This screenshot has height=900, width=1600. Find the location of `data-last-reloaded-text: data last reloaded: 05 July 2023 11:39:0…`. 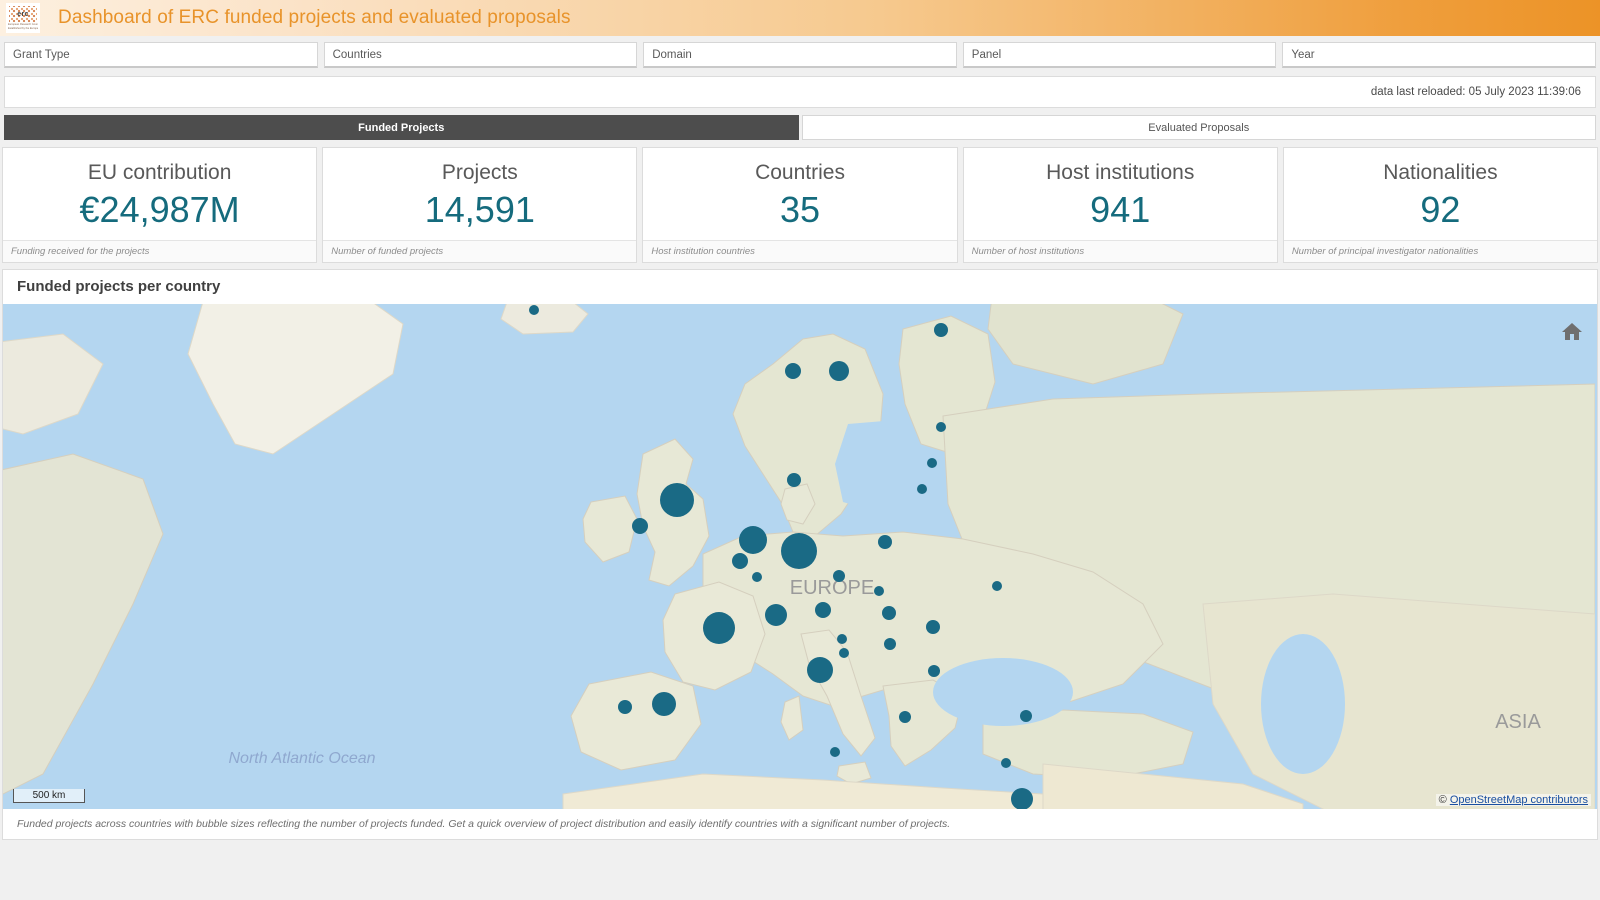

data-last-reloaded-text: data last reloaded: 05 July 2023 11:39:0… is located at coordinates (1475, 92).